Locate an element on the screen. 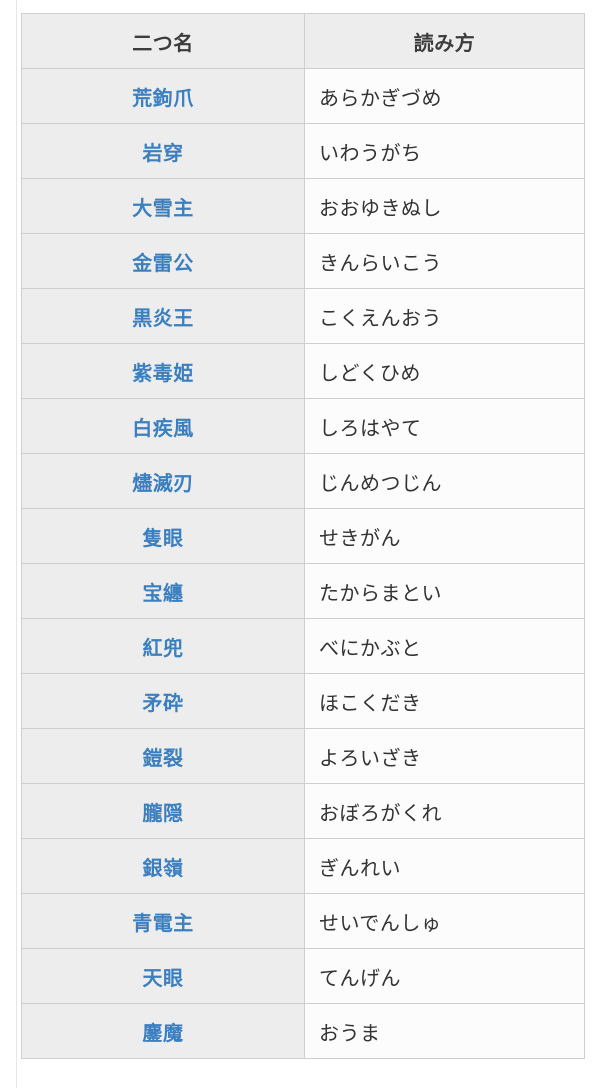 The width and height of the screenshot is (604, 1088). name-cell: 青電主 is located at coordinates (163, 921).